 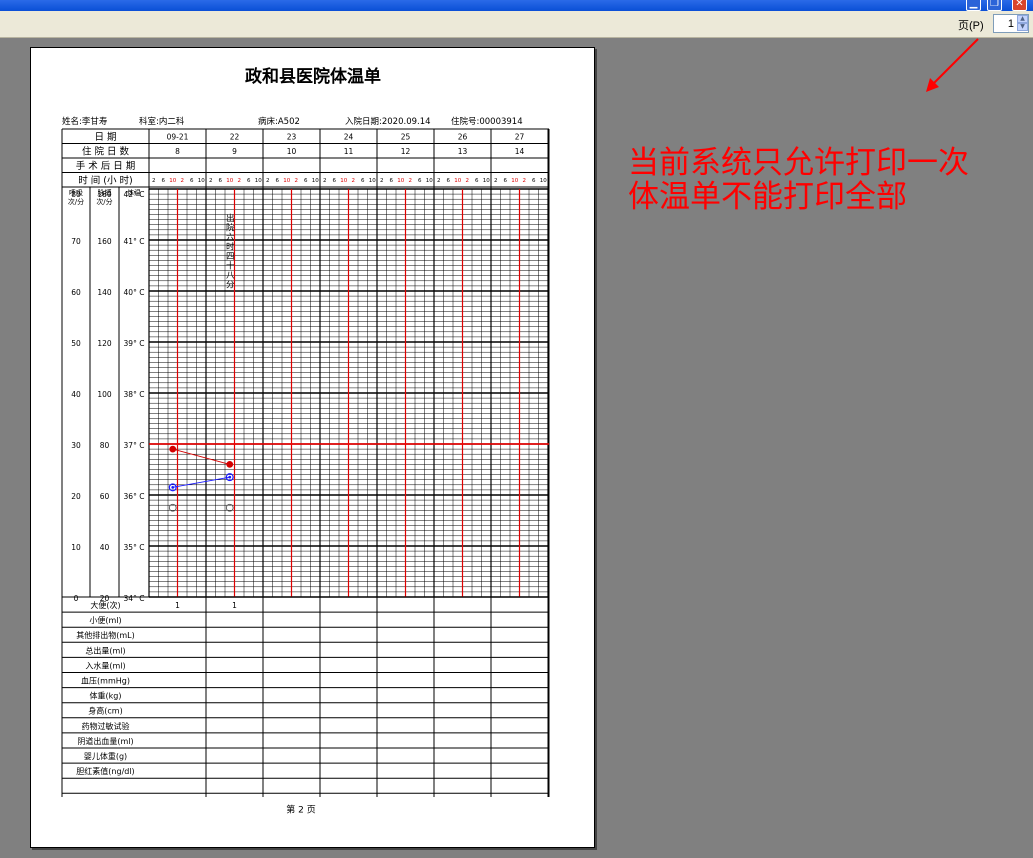 What do you see at coordinates (177, 605) in the screenshot?
I see `bottom-row-value: 1` at bounding box center [177, 605].